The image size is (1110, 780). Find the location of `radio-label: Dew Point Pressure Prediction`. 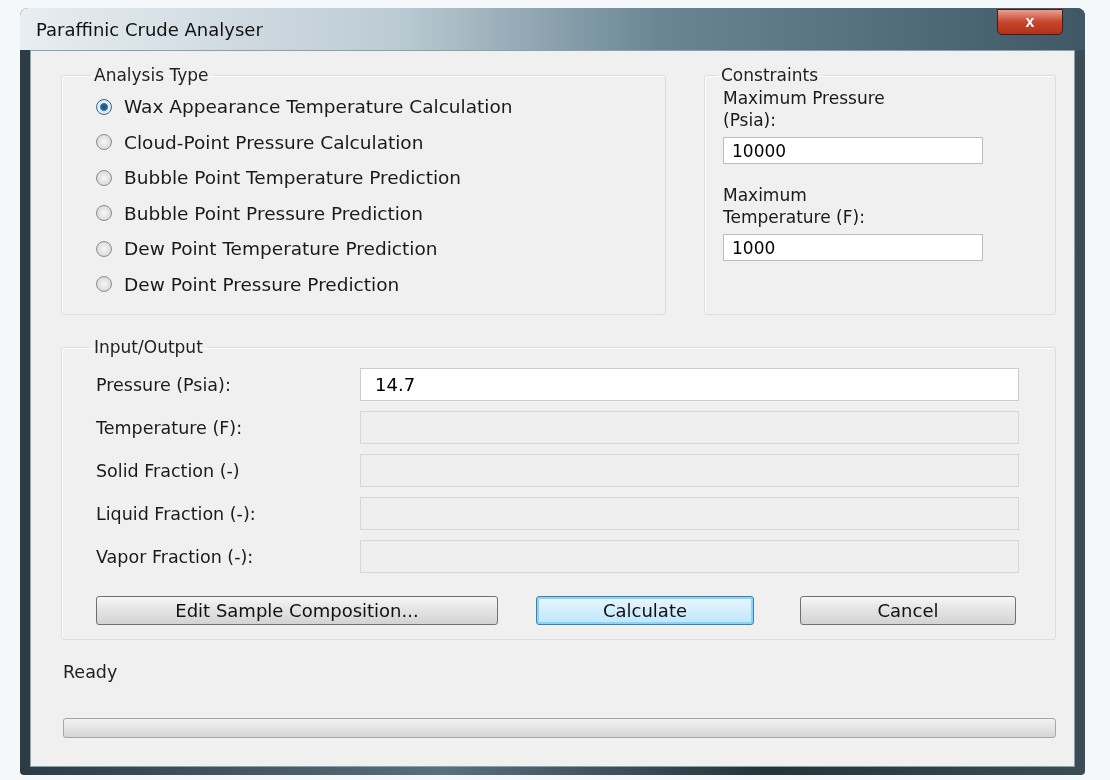

radio-label: Dew Point Pressure Prediction is located at coordinates (262, 284).